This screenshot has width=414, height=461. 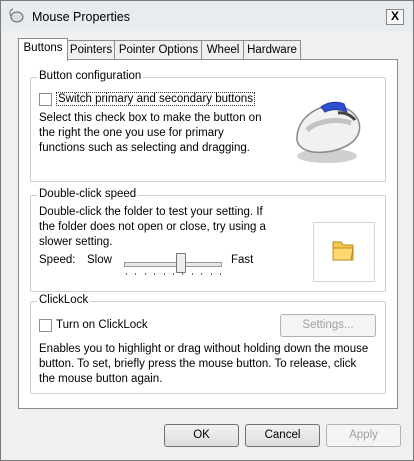 I want to click on close-button: X, so click(x=395, y=17).